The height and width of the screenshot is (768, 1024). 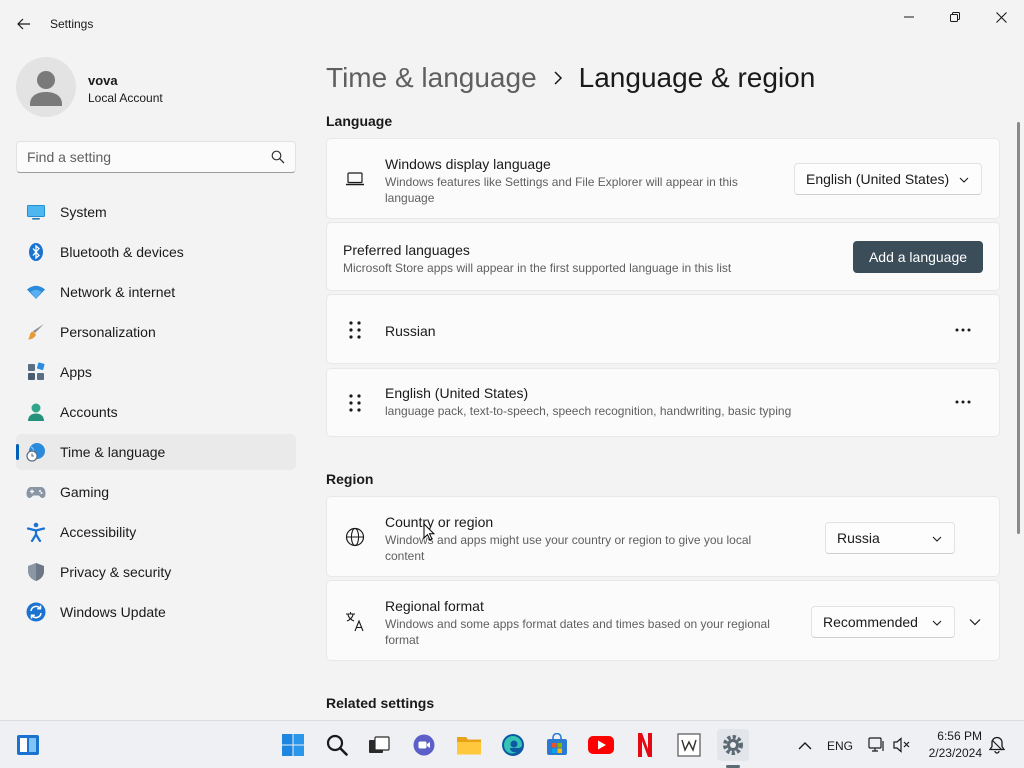 What do you see at coordinates (140, 157) in the screenshot?
I see `search-input` at bounding box center [140, 157].